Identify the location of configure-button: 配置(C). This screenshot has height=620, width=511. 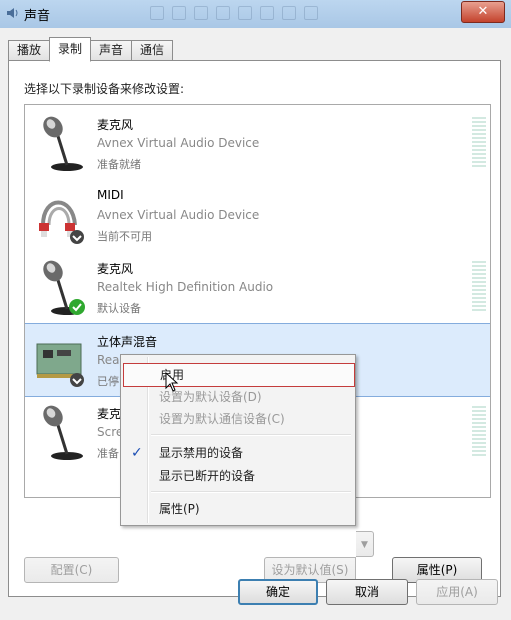
(71, 570).